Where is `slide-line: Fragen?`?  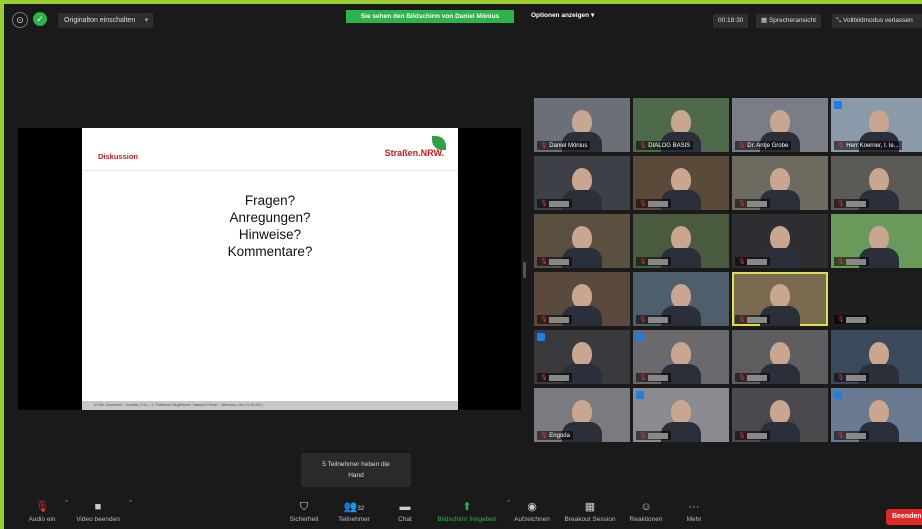 slide-line: Fragen? is located at coordinates (270, 200).